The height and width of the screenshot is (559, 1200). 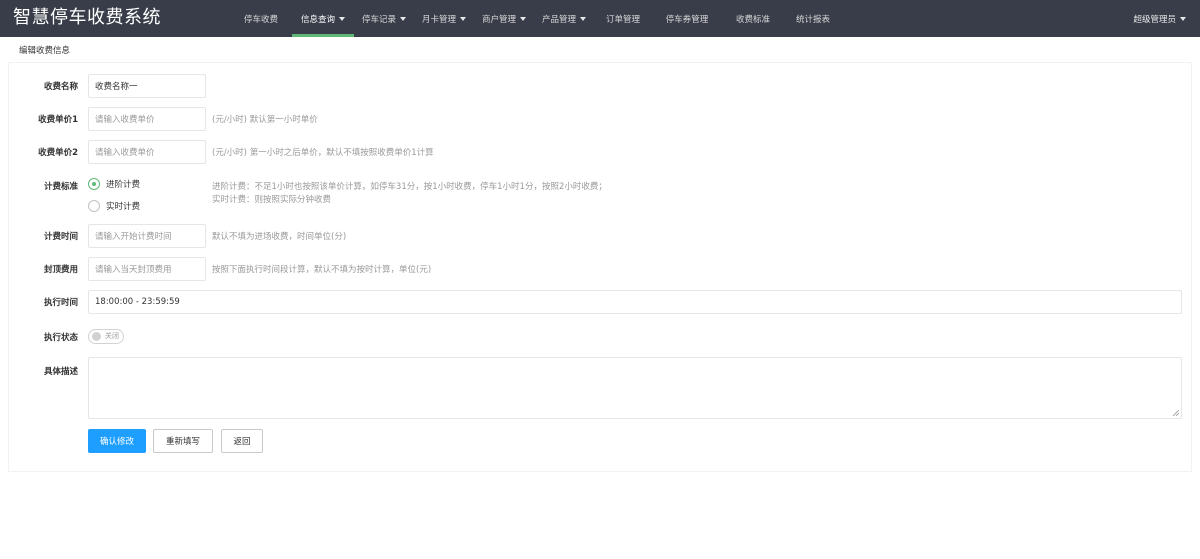 I want to click on nav-item-orders: 订单管理, so click(x=623, y=18).